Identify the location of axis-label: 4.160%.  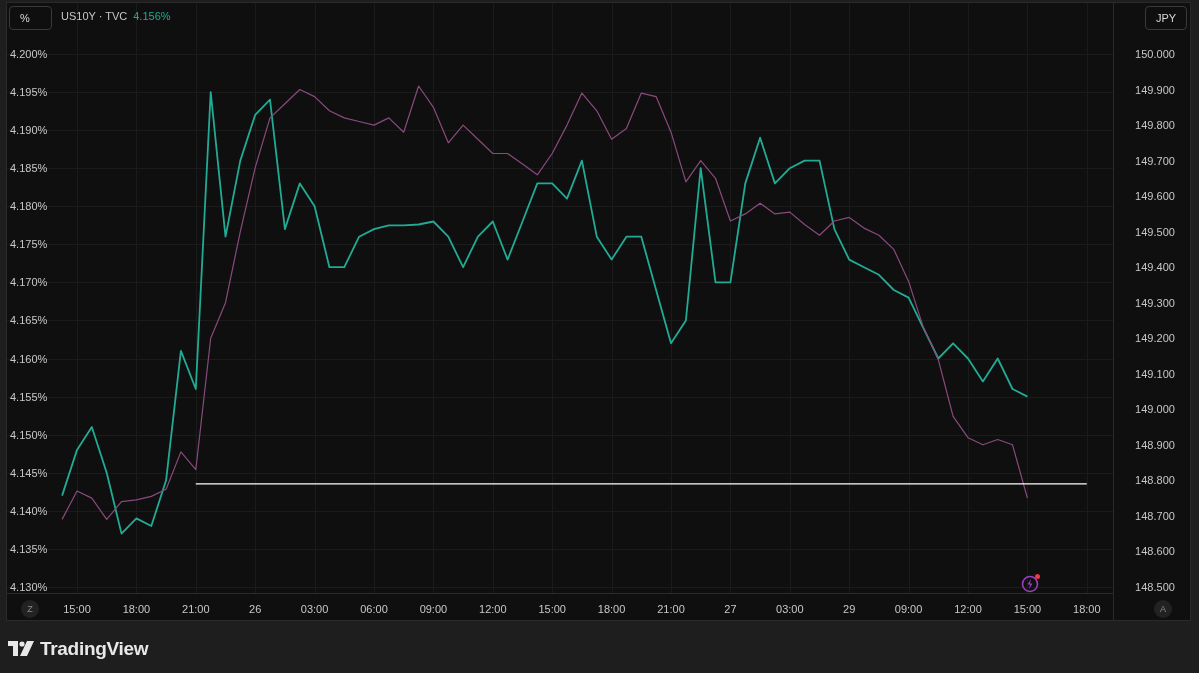
(29, 358).